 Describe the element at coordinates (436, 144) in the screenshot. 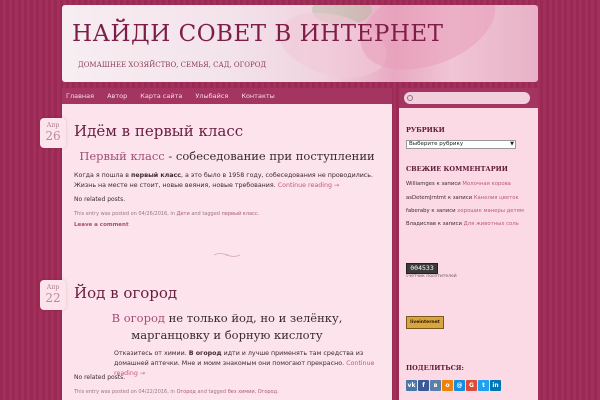

I see `rubrics-select-value: Выберите рубрику` at that location.